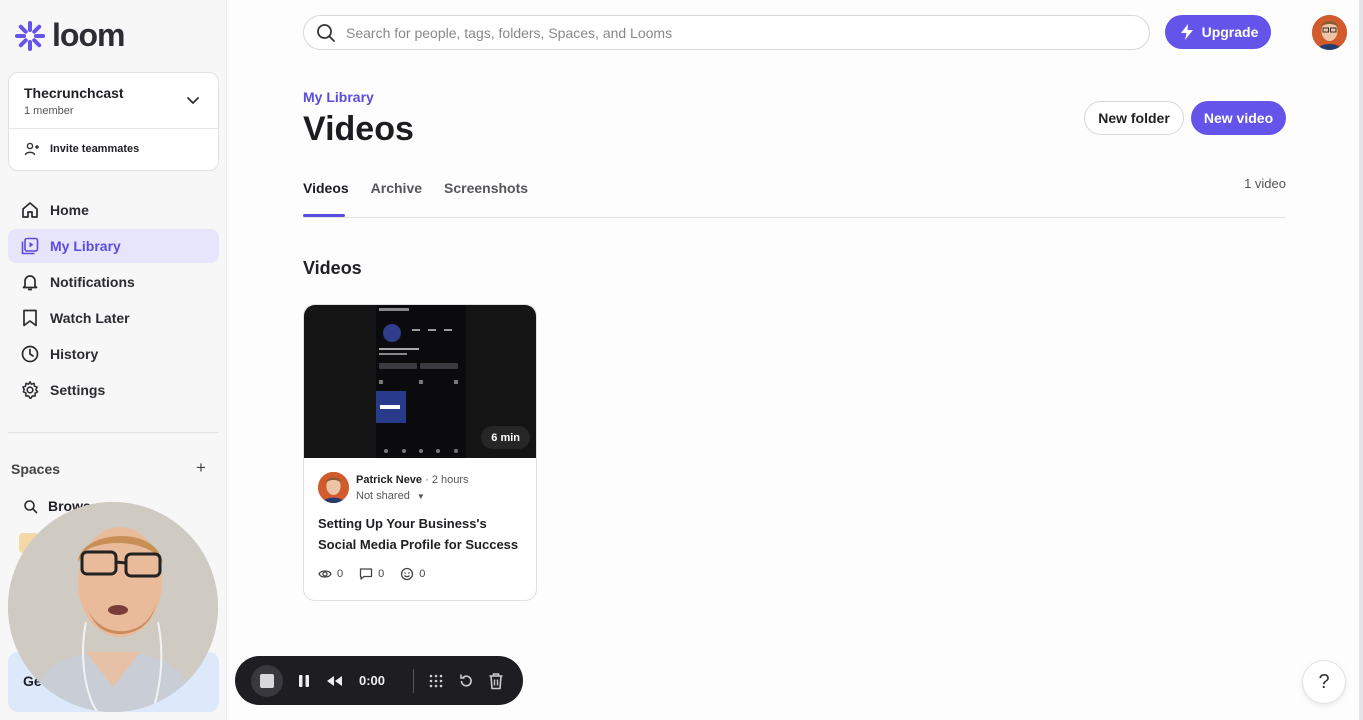 The width and height of the screenshot is (1363, 720). Describe the element at coordinates (201, 468) in the screenshot. I see `add-space-icon: +` at that location.